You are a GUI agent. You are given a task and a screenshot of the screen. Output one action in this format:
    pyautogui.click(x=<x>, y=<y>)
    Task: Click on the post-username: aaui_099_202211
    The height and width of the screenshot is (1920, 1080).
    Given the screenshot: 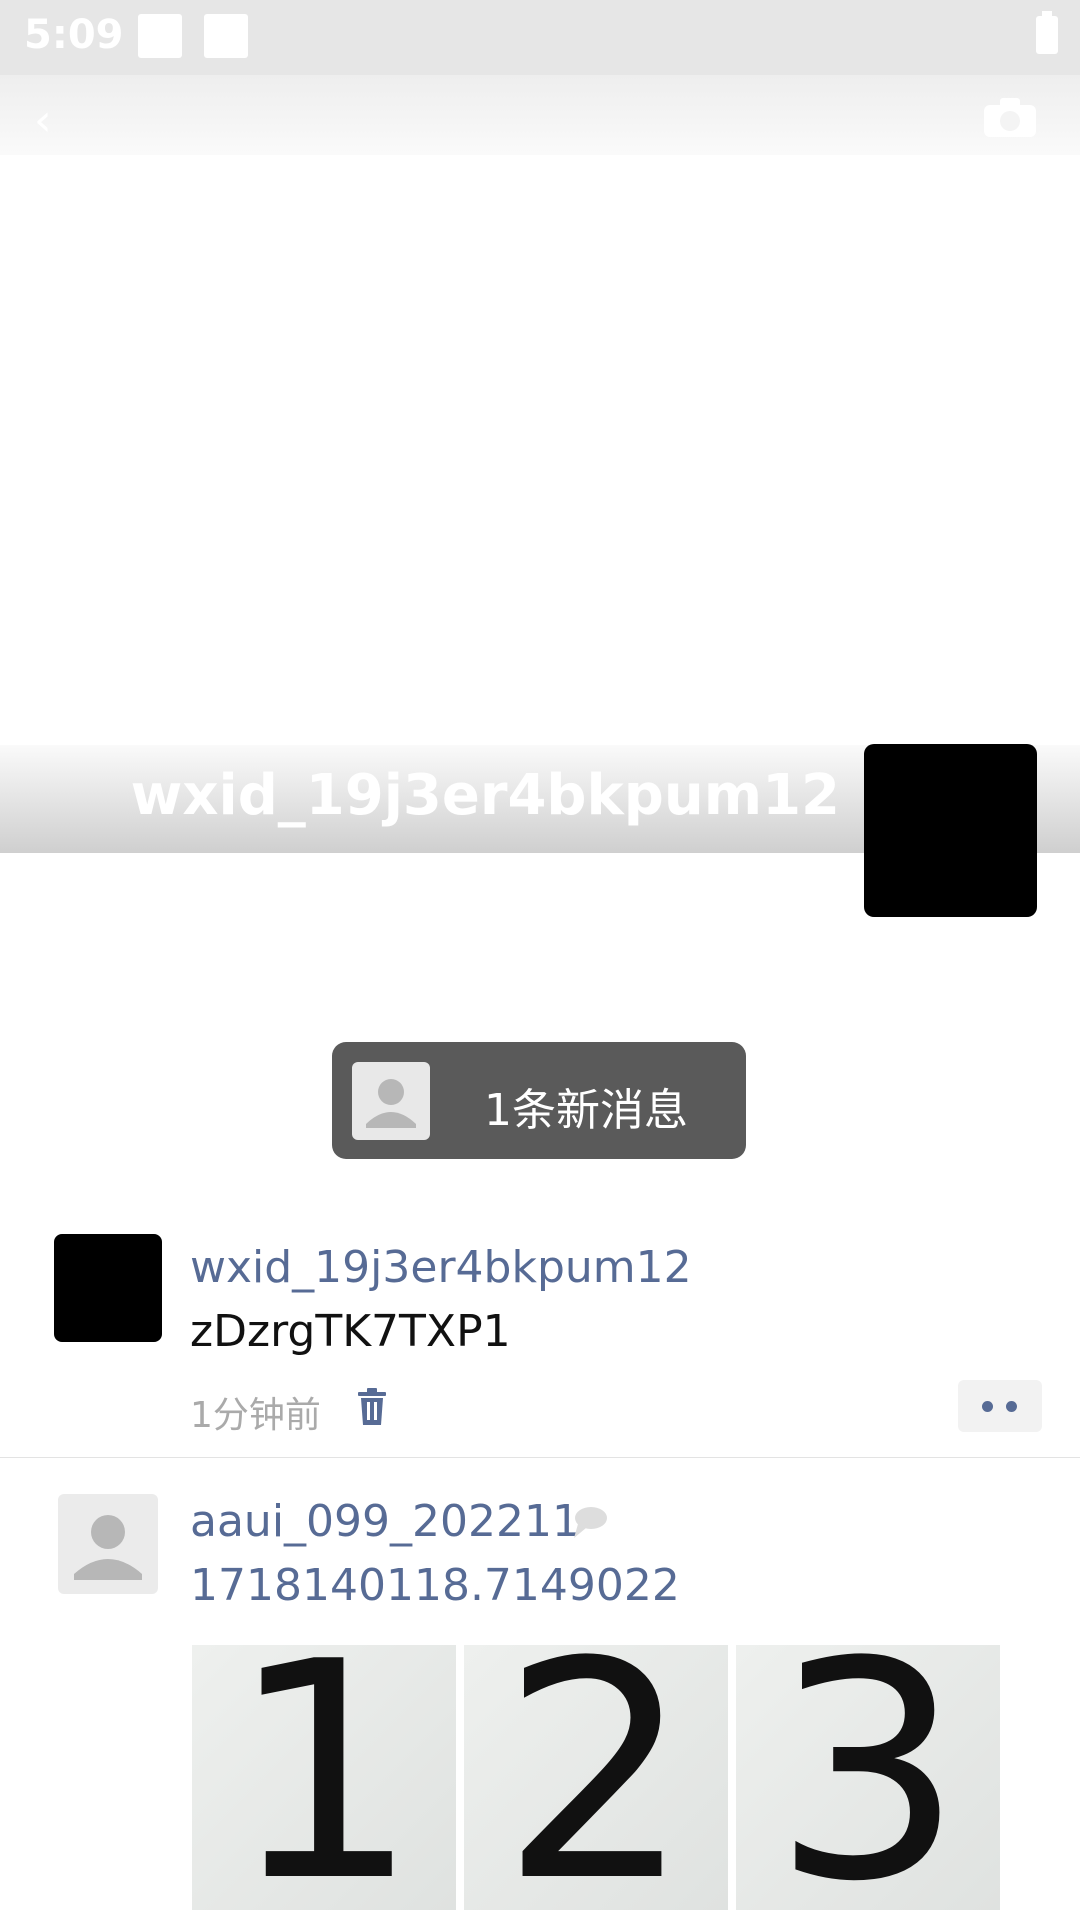 What is the action you would take?
    pyautogui.click(x=385, y=1521)
    